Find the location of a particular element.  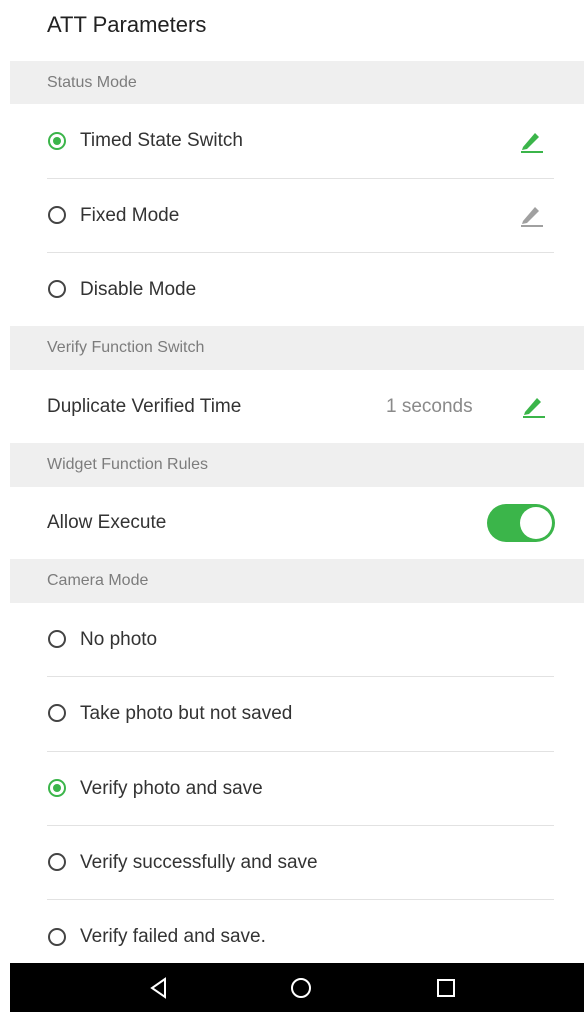

system-navigation-bar is located at coordinates (297, 987).